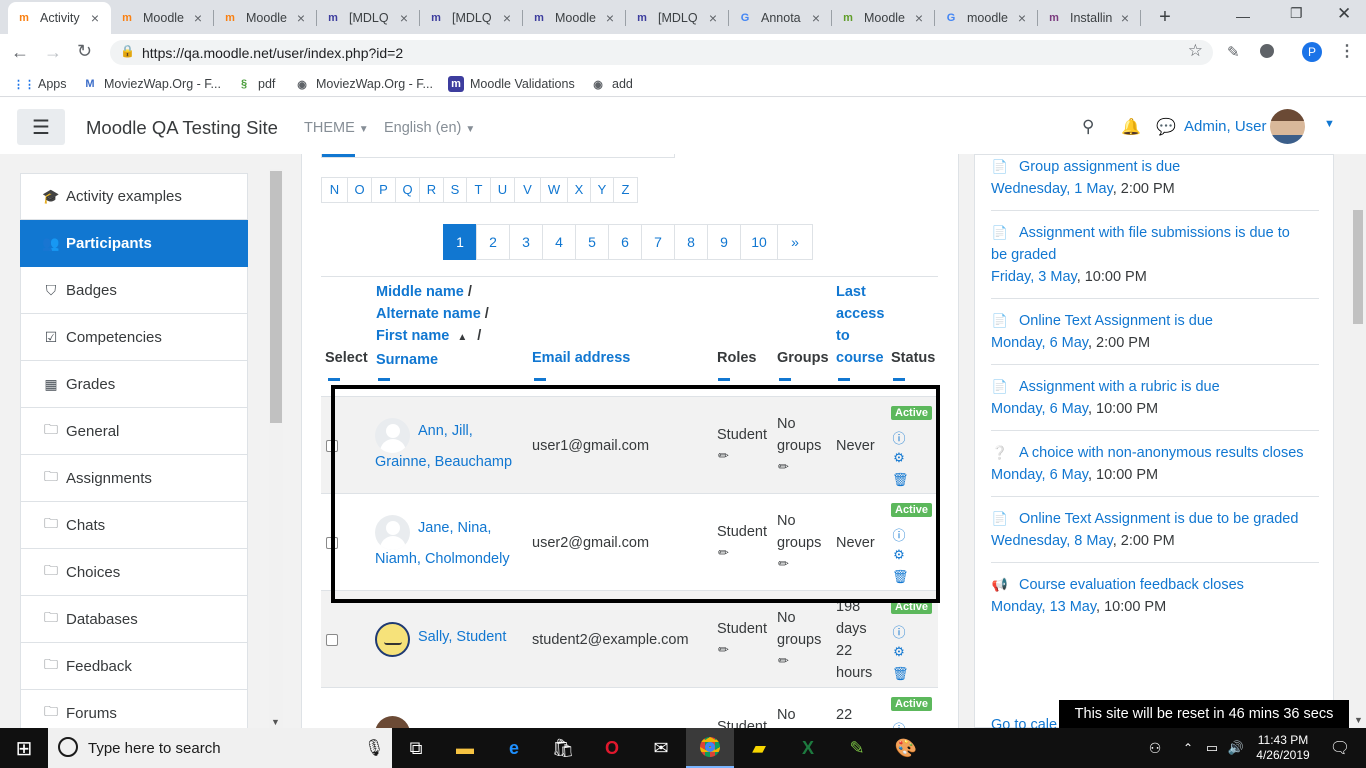  Describe the element at coordinates (84, 51) in the screenshot. I see `reload-icon: ↻` at that location.